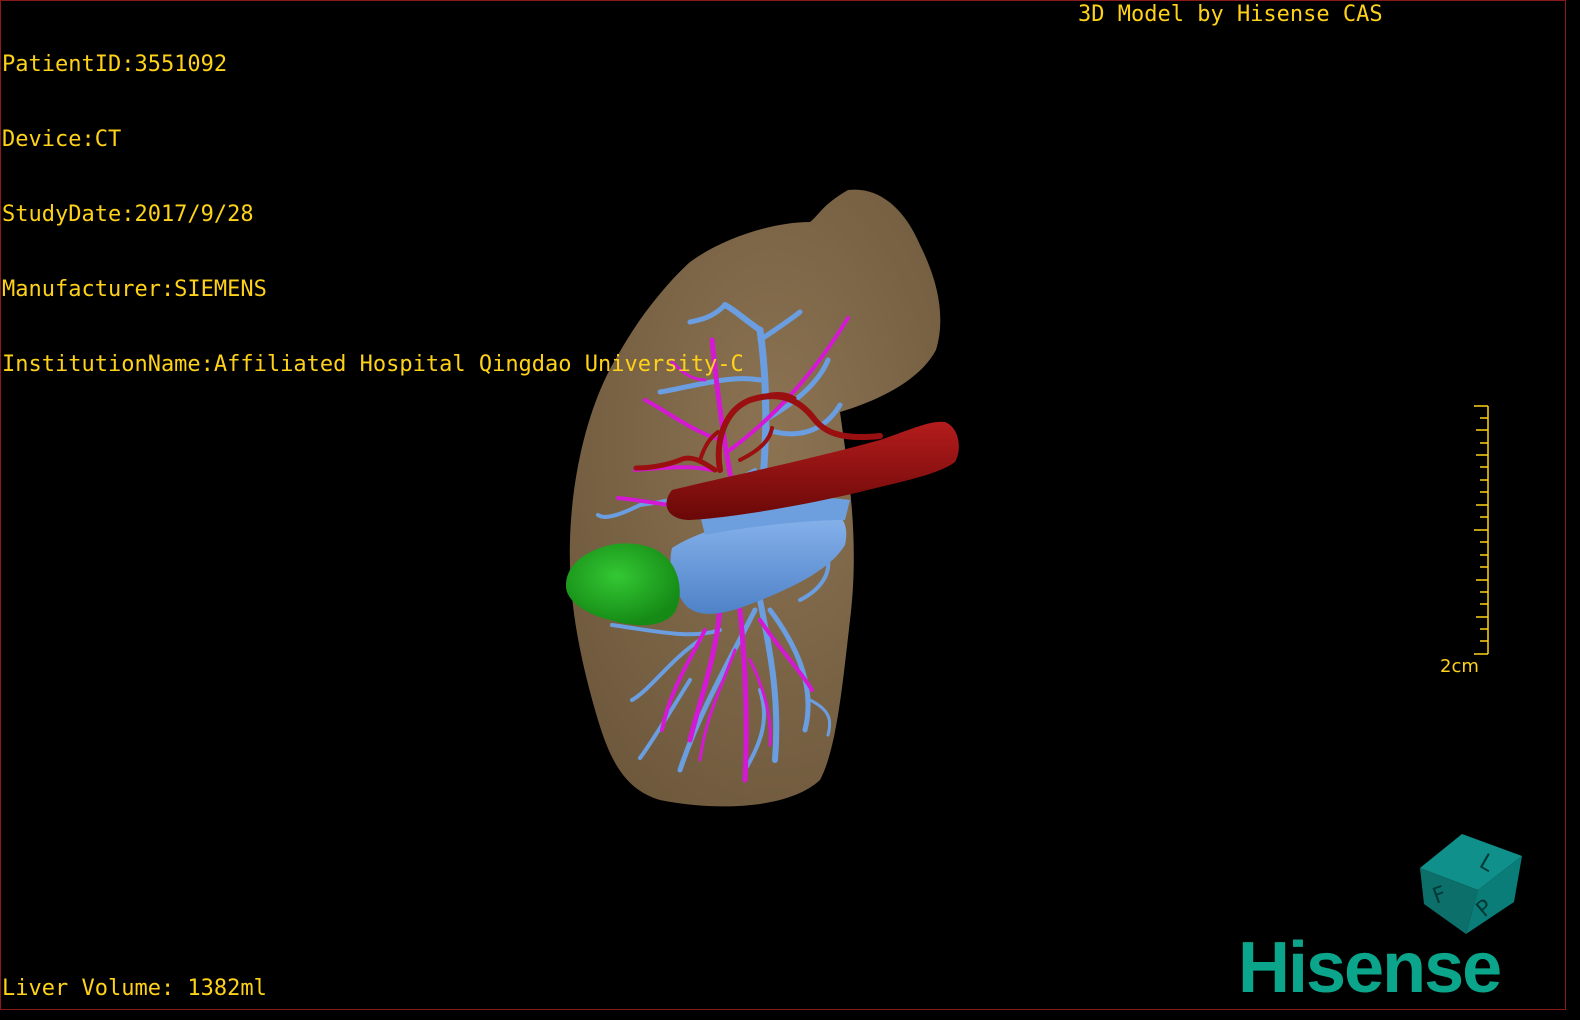 Image resolution: width=1580 pixels, height=1020 pixels. What do you see at coordinates (1459, 666) in the screenshot?
I see `scale-bar-label: 2cm` at bounding box center [1459, 666].